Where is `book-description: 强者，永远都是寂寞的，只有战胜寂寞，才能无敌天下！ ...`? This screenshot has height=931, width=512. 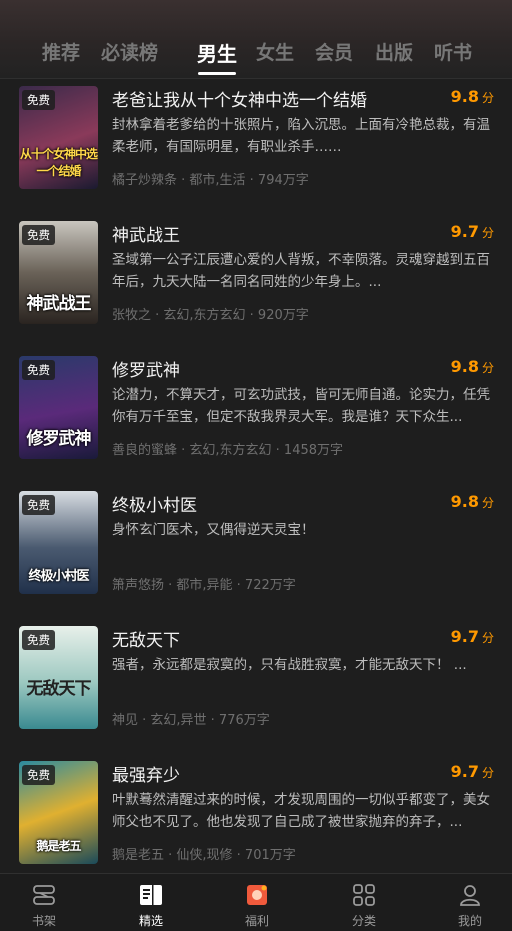
book-description: 强者，永远都是寂寞的，只有战胜寂寞，才能无敌天下！ ... is located at coordinates (289, 665).